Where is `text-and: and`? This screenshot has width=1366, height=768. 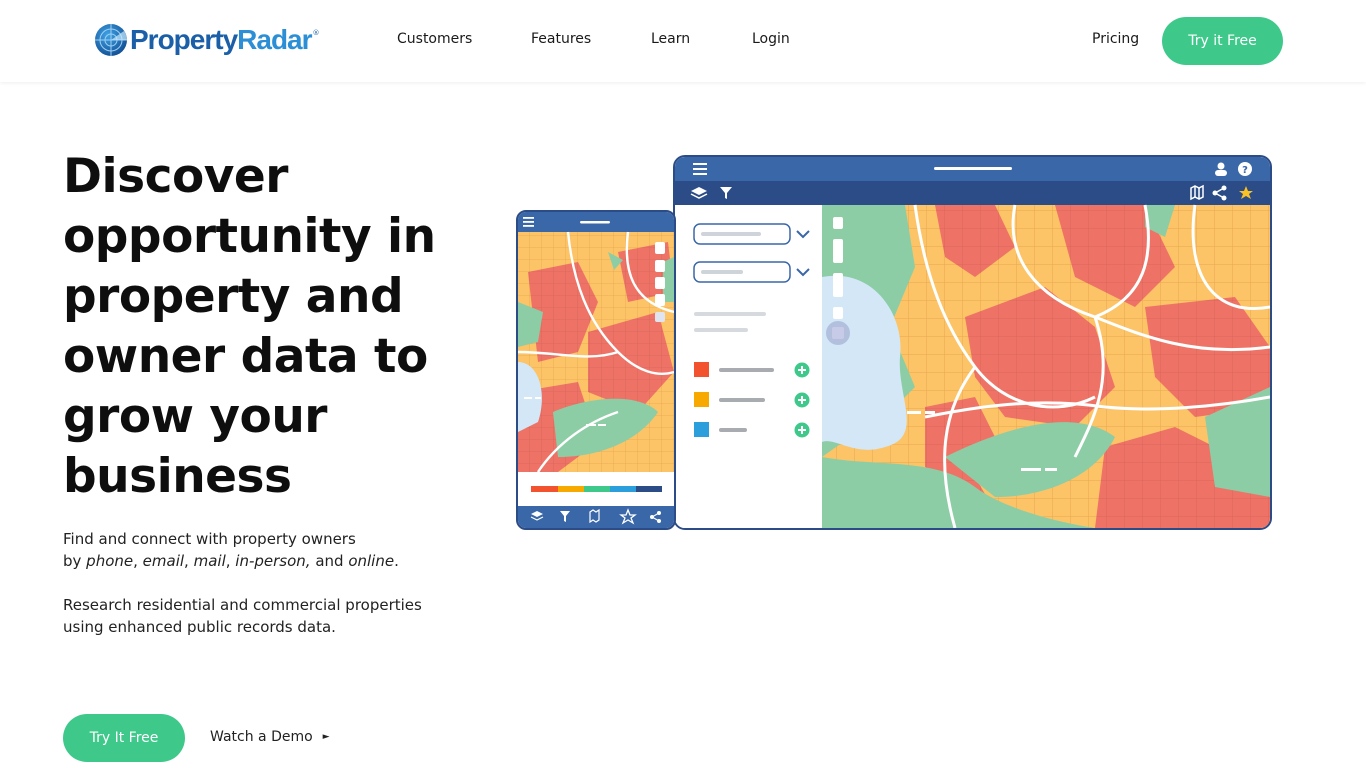 text-and: and is located at coordinates (329, 561).